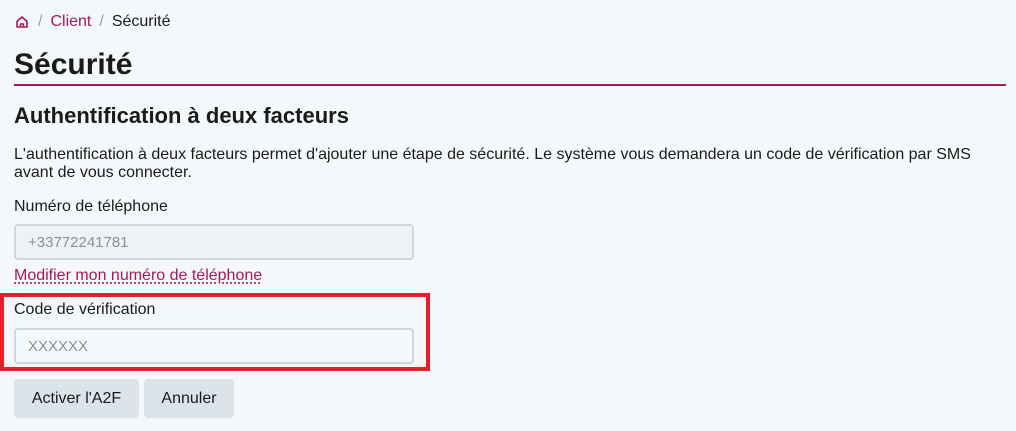 Image resolution: width=1016 pixels, height=431 pixels. What do you see at coordinates (92, 22) in the screenshot?
I see `breadcrumb: / Client / Sécurité` at bounding box center [92, 22].